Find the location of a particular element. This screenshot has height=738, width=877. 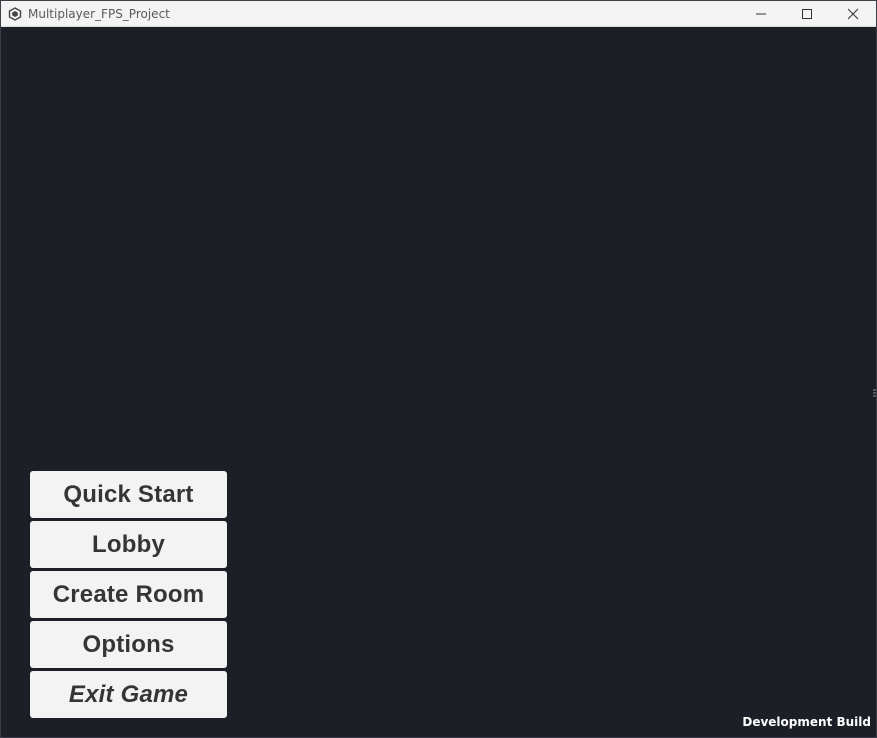

title-bar: Multiplayer_FPS_Project is located at coordinates (438, 14).